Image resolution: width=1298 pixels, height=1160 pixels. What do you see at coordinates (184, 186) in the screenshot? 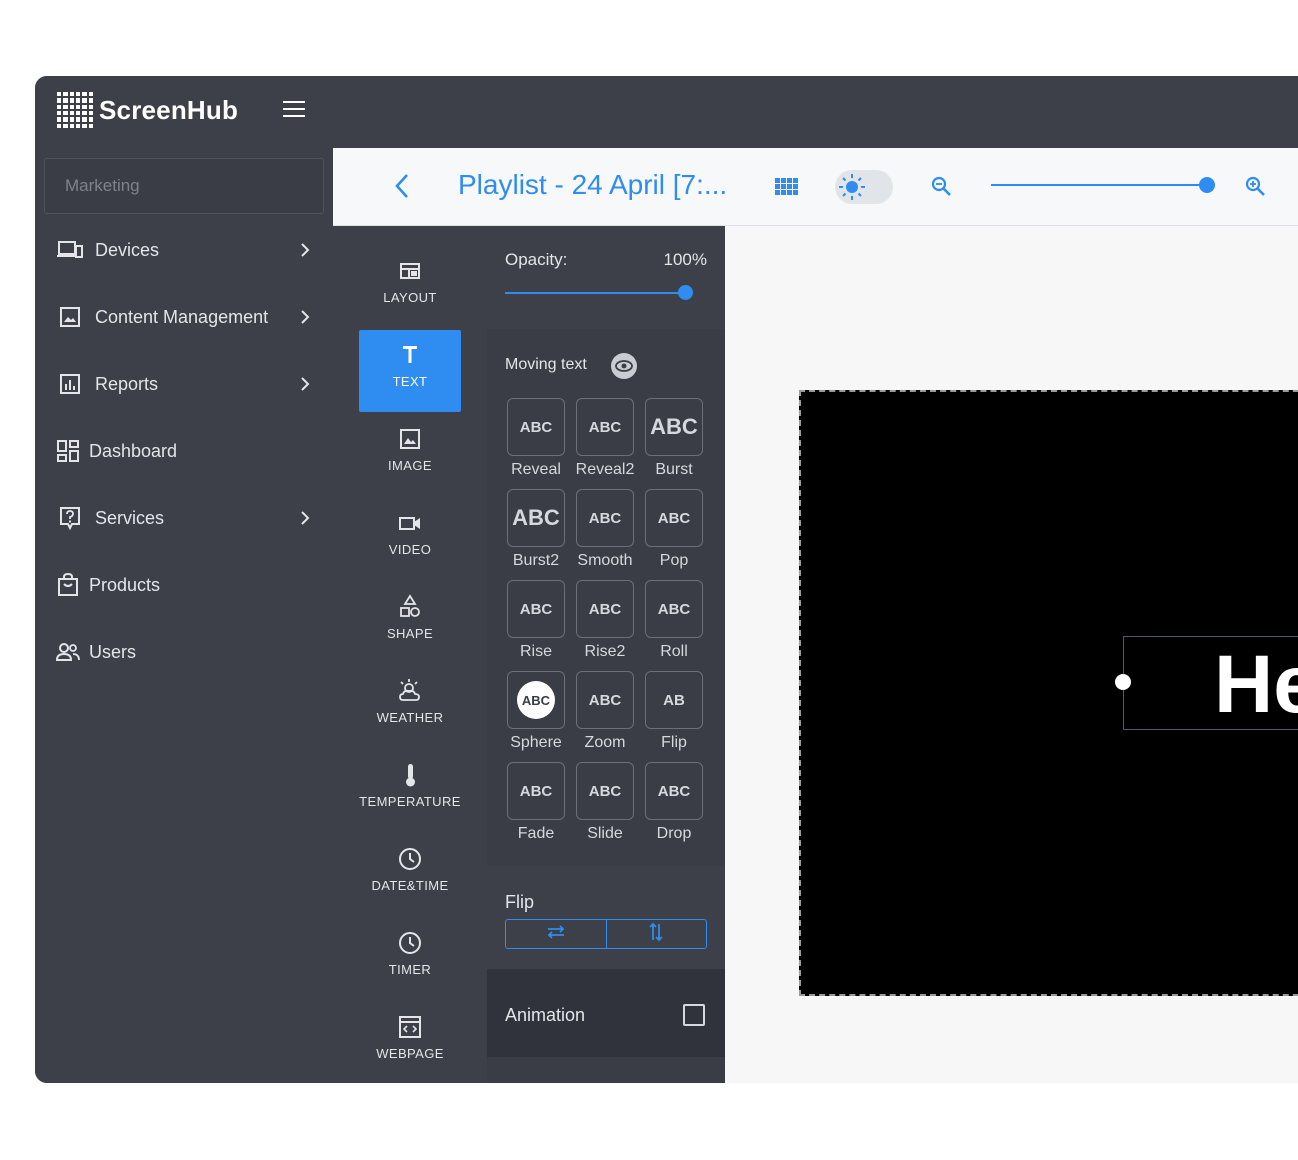
I see `search-input` at bounding box center [184, 186].